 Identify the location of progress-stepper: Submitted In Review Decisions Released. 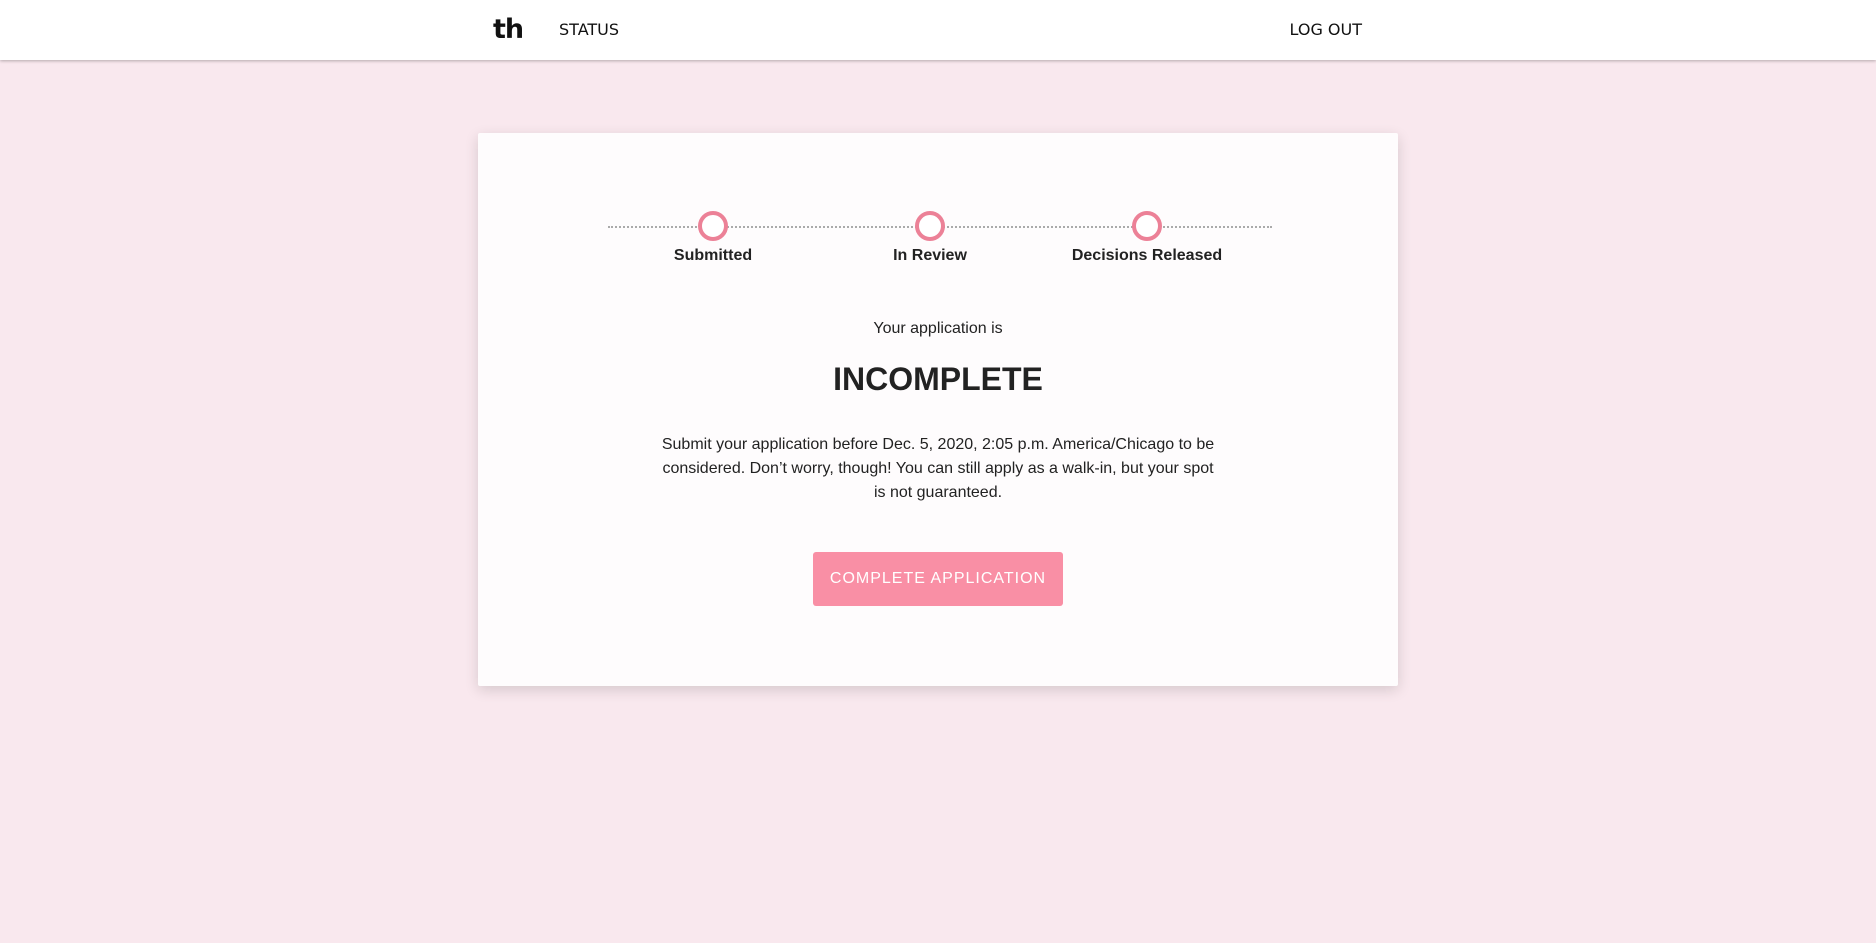
(940, 241).